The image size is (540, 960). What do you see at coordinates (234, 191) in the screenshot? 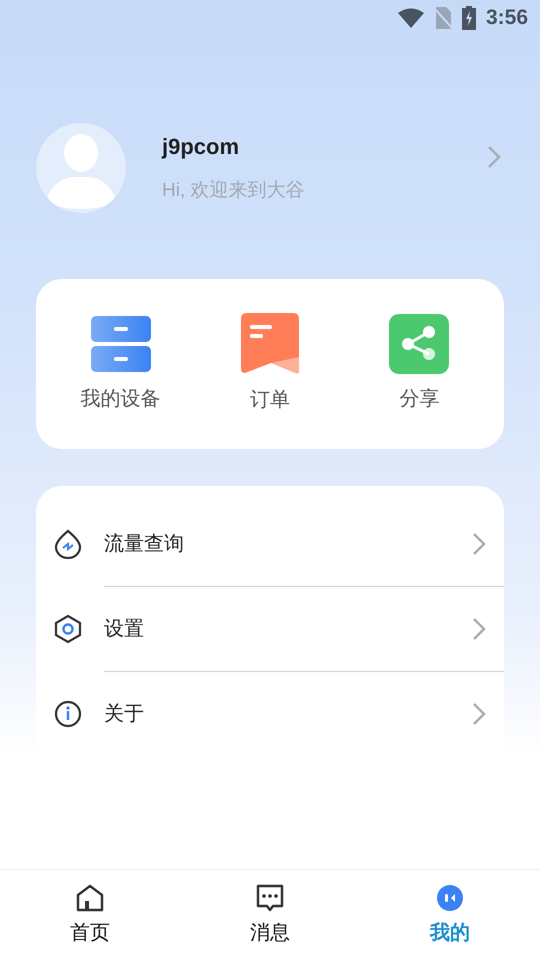
I see `greeting: Hi, 欢迎来到大谷` at bounding box center [234, 191].